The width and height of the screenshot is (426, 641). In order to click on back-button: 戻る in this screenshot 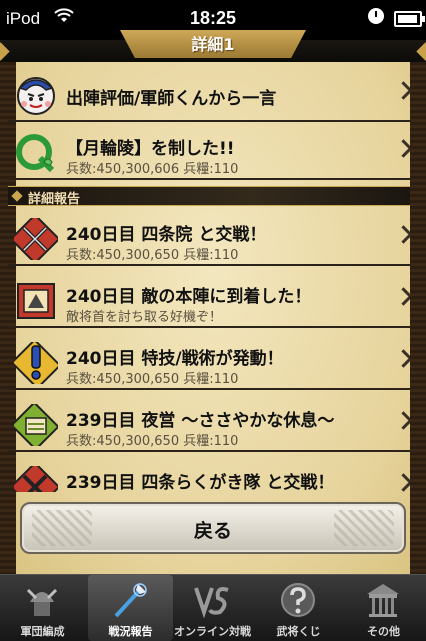, I will do `click(213, 528)`.